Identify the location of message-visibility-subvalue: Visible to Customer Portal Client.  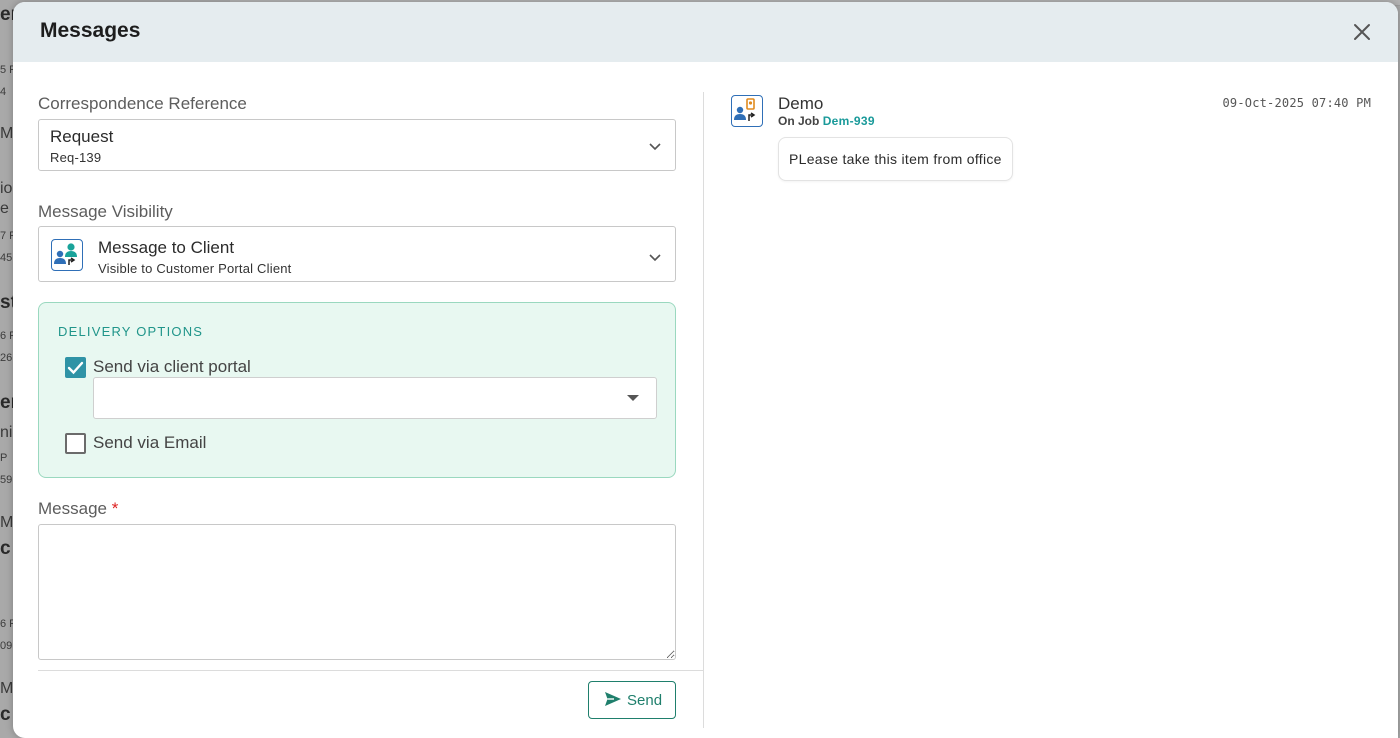
(195, 268).